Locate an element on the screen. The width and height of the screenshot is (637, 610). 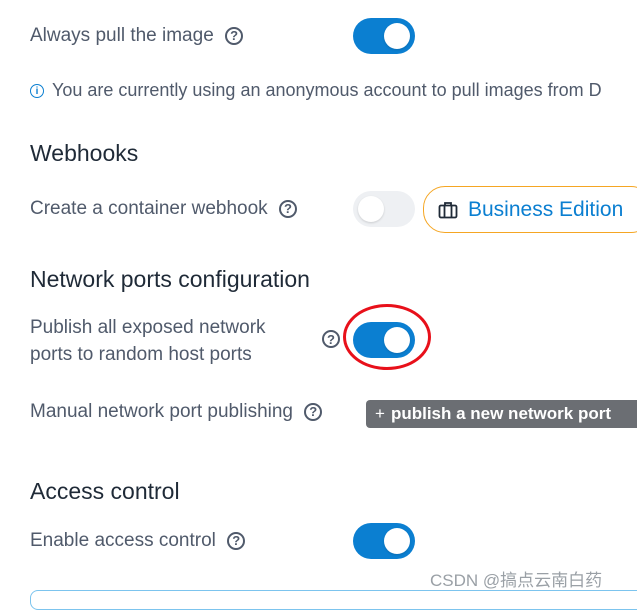
webhooks-title: Webhooks is located at coordinates (84, 153).